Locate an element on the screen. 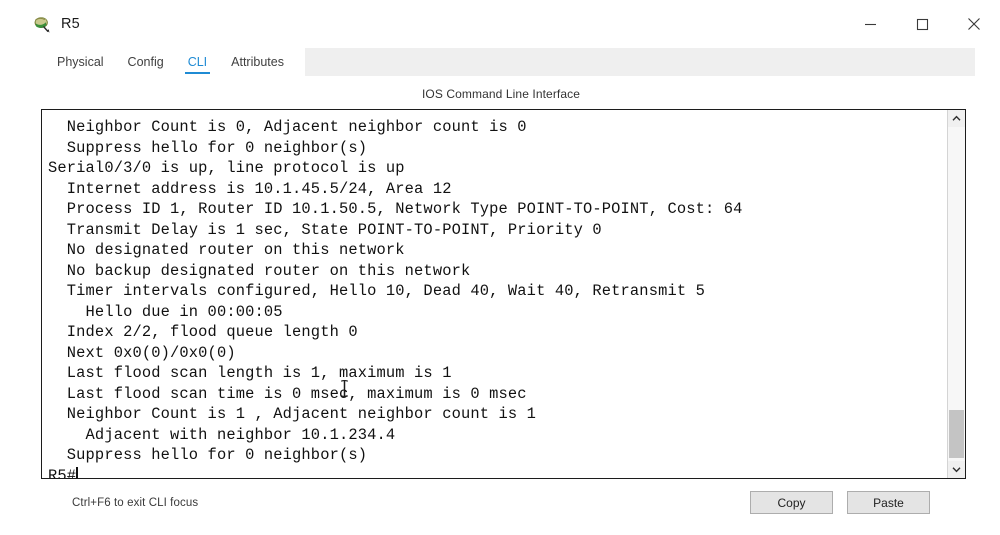 This screenshot has width=1000, height=535. terminal-prompt-text: R5# is located at coordinates (62, 472).